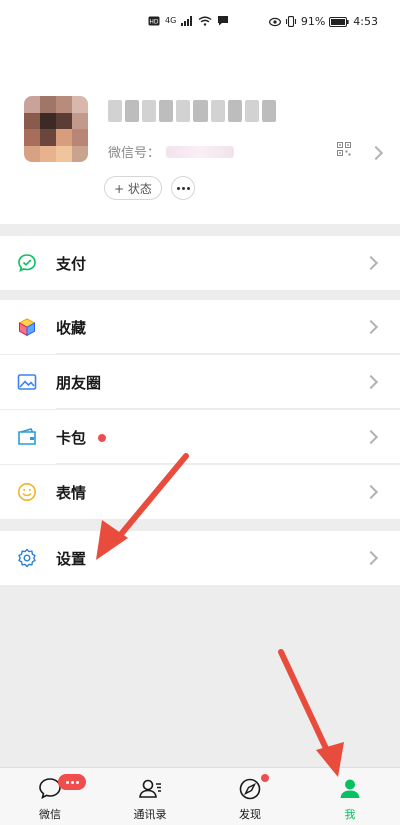 This screenshot has height=825, width=400. I want to click on wechat-id-redacted, so click(200, 151).